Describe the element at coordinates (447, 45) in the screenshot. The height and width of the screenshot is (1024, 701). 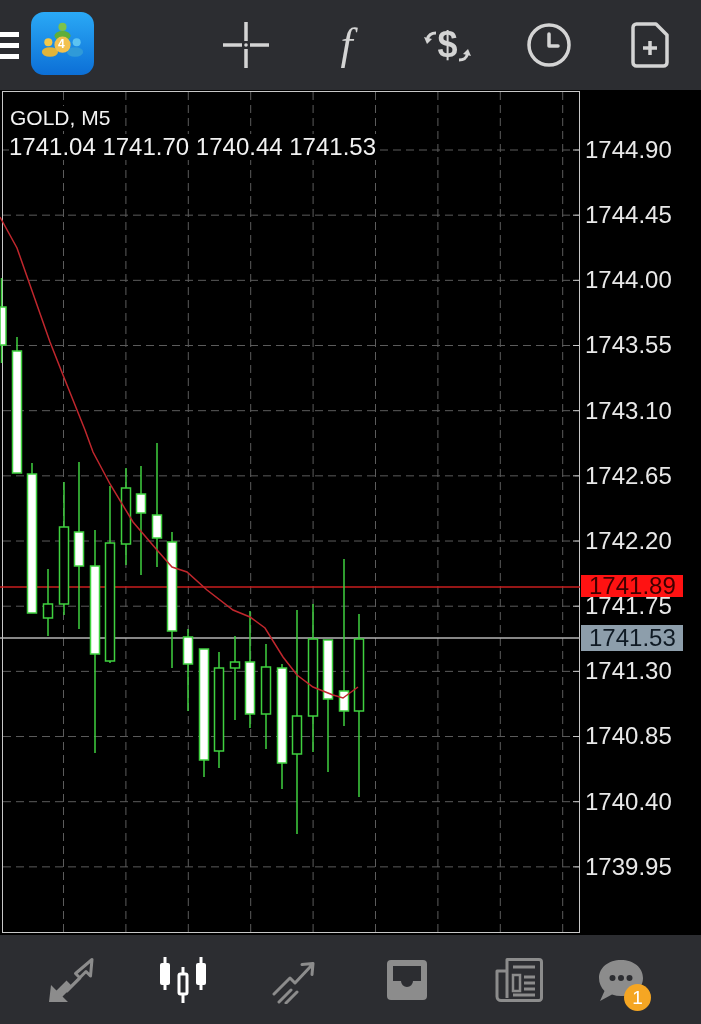
I see `symbol-button: $` at that location.